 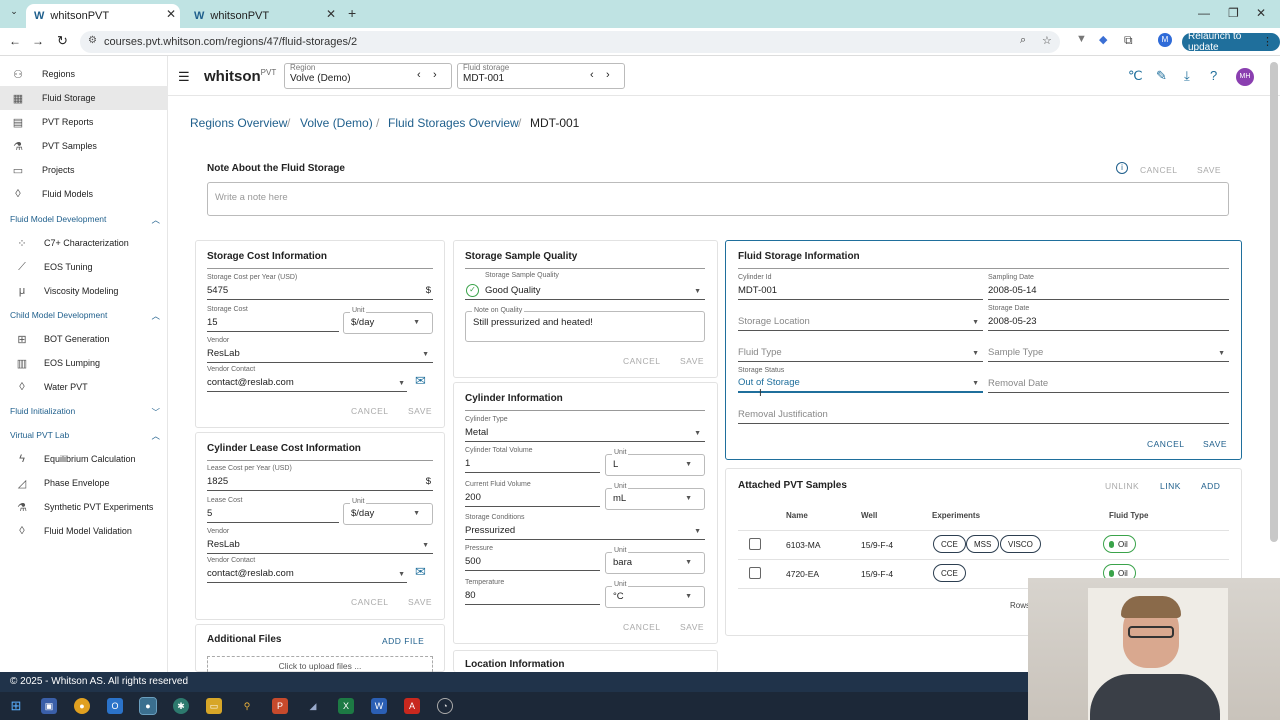 I want to click on puzzle-icon: ⧉, so click(x=1128, y=40).